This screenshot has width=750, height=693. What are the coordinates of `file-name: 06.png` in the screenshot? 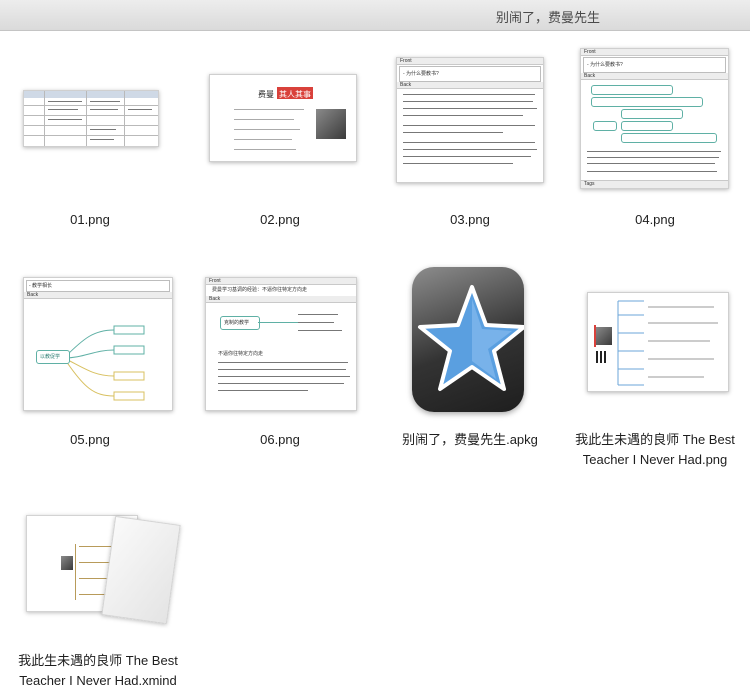 It's located at (280, 439).